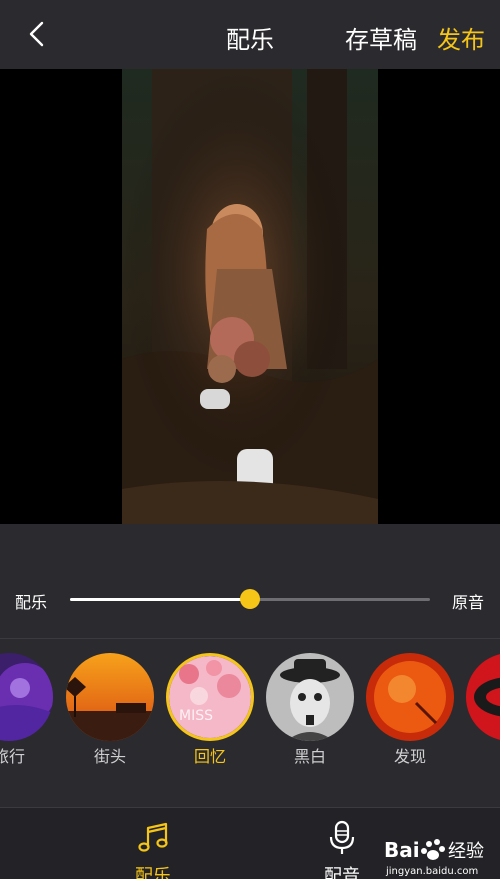 This screenshot has height=879, width=500. I want to click on filter-item-black-white: 黑白, so click(310, 718).